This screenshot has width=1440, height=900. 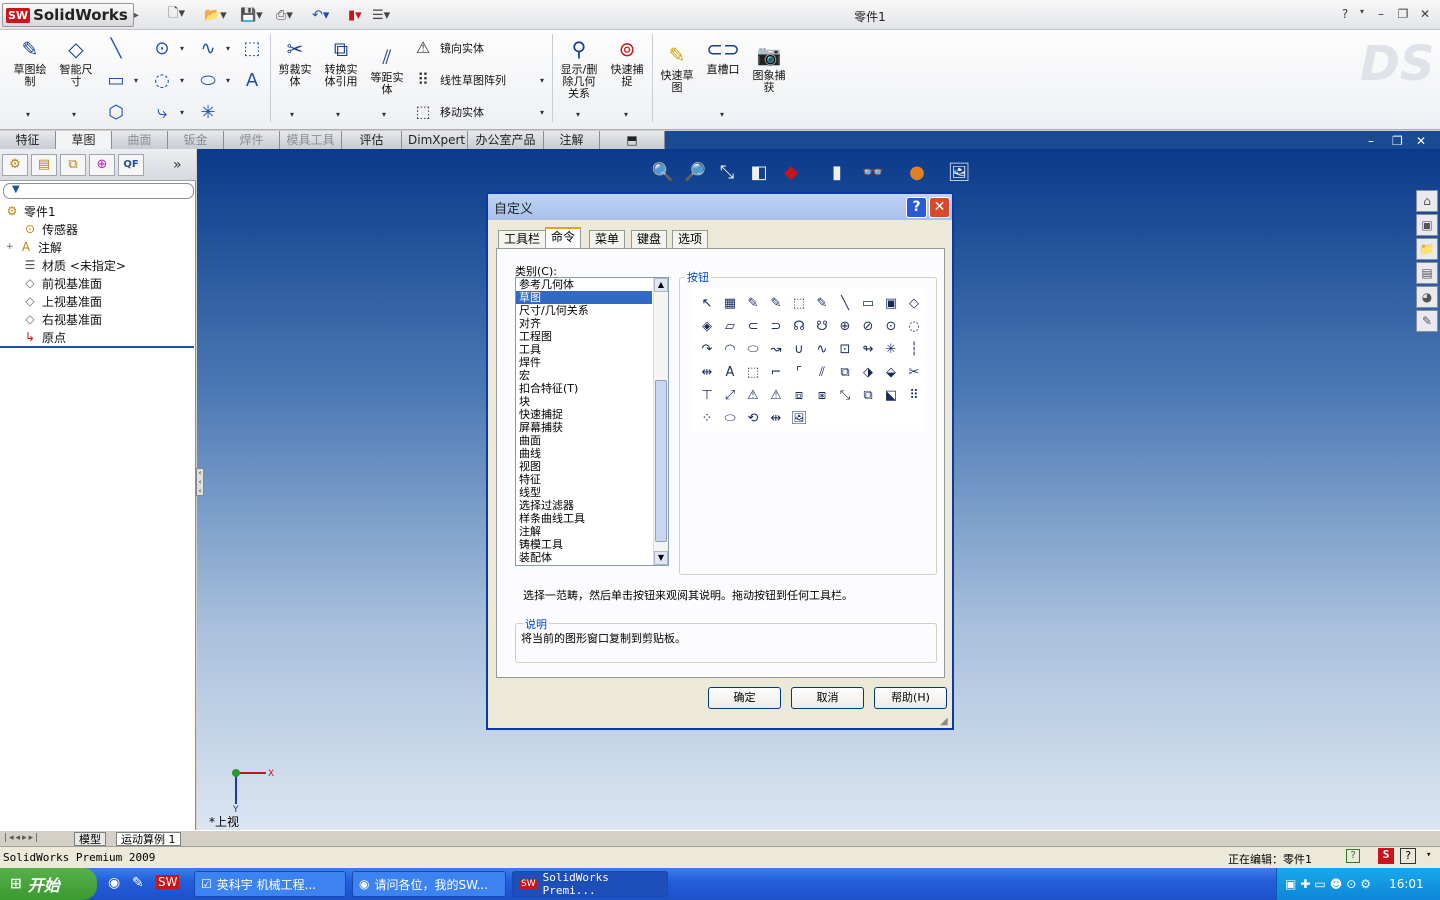 What do you see at coordinates (284, 15) in the screenshot?
I see `print-icon: ⎙▾` at bounding box center [284, 15].